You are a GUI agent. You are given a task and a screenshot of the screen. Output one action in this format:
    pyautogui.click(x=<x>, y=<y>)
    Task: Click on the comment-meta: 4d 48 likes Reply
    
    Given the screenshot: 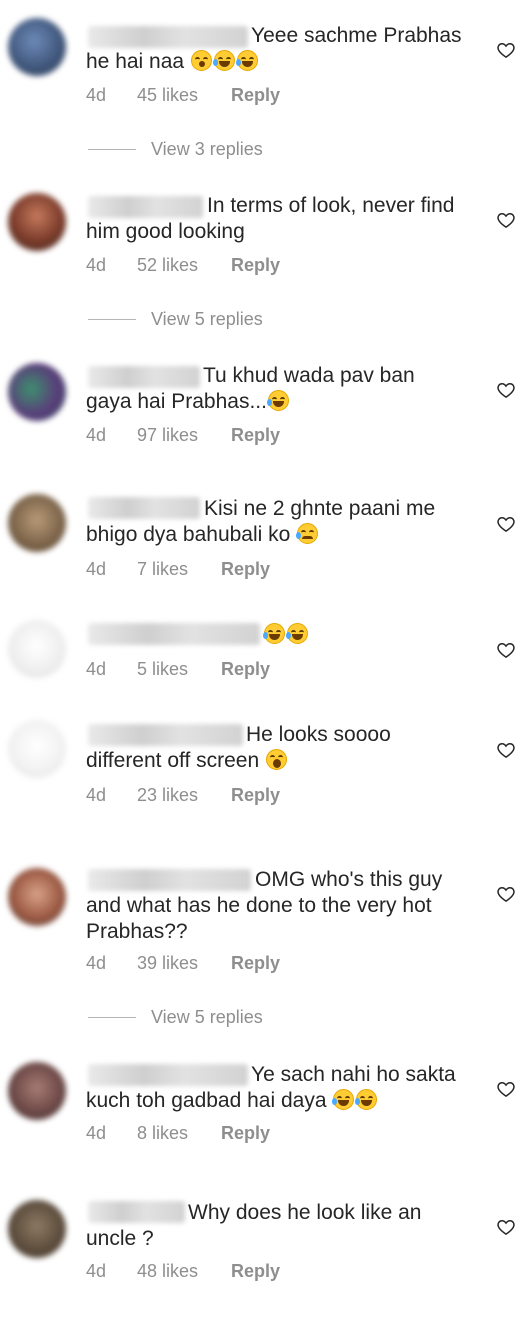 What is the action you would take?
    pyautogui.click(x=183, y=1271)
    